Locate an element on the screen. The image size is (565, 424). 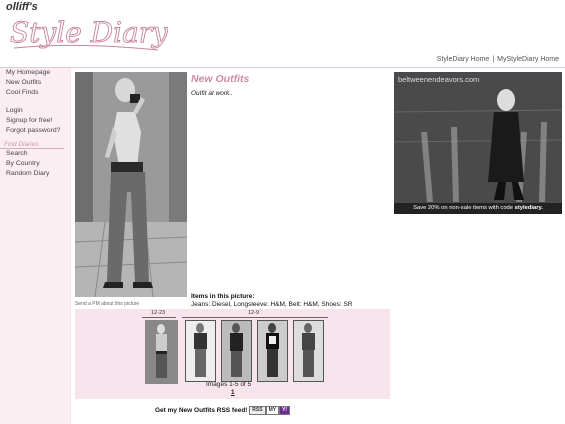
sidebar-item-forgot-password: Forgot password? is located at coordinates (35, 131).